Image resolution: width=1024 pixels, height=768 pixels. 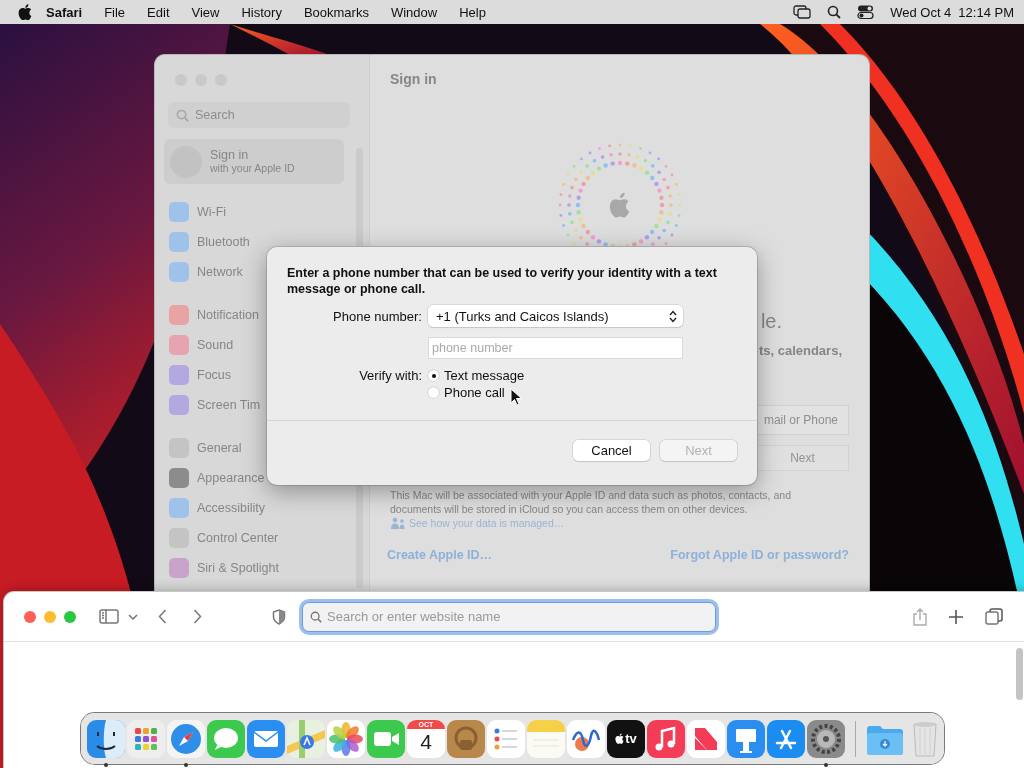 I want to click on tabs-icon, so click(x=994, y=616).